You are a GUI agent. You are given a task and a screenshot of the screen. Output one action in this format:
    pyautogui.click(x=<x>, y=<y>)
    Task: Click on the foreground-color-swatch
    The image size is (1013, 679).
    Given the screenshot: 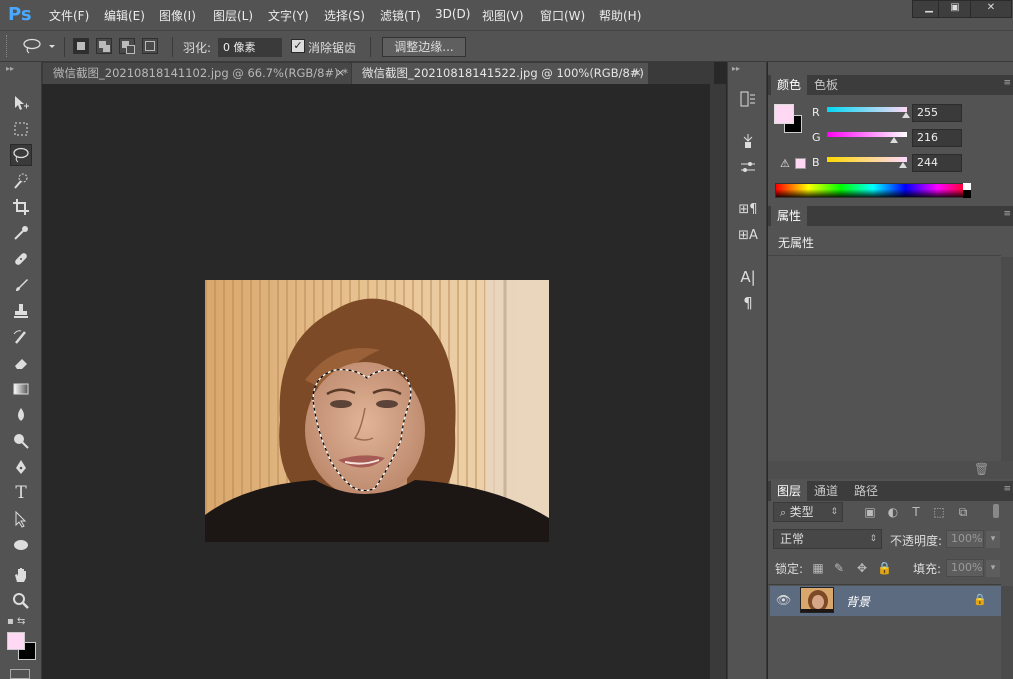 What is the action you would take?
    pyautogui.click(x=16, y=641)
    